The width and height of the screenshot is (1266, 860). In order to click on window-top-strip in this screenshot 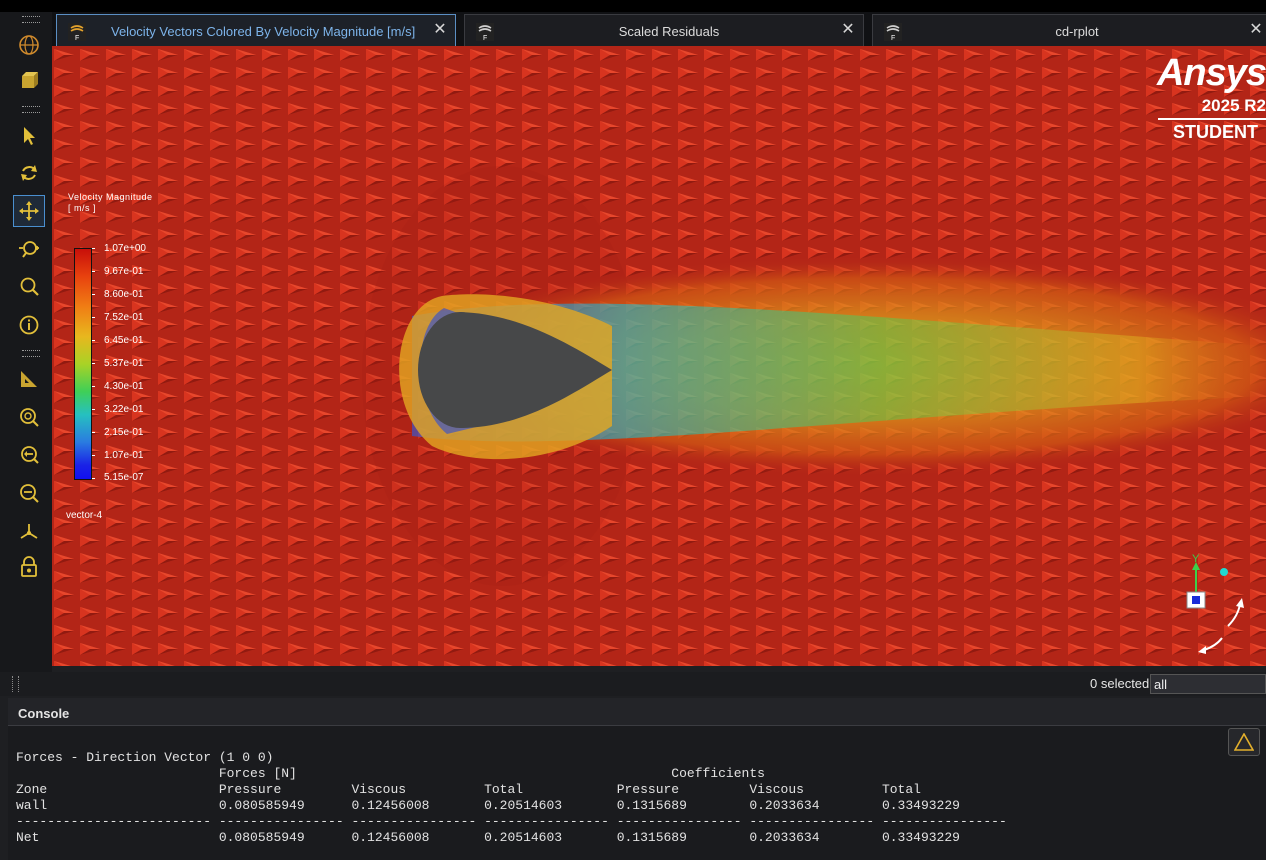, I will do `click(633, 6)`.